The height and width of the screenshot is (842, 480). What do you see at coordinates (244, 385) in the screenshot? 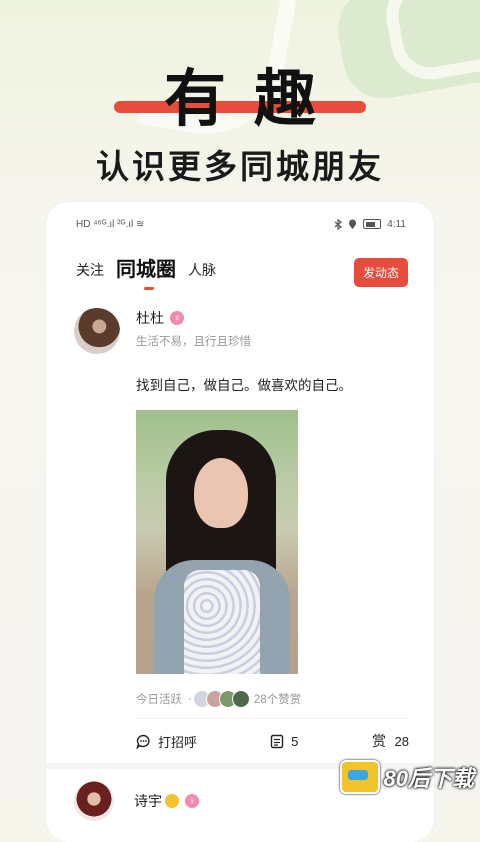
I see `post-text: 找到自己，做自己。做喜欢的自己。` at bounding box center [244, 385].